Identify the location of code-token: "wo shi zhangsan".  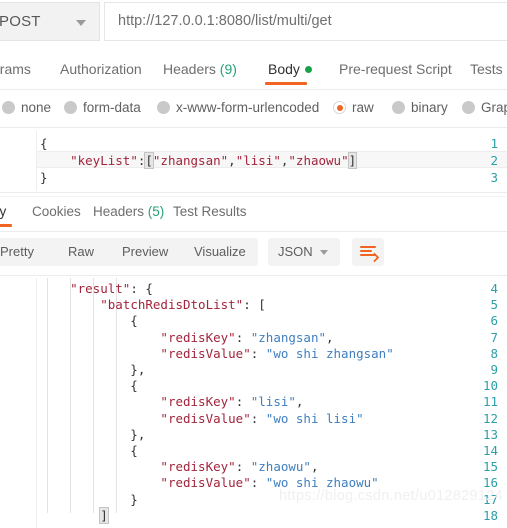
(329, 353).